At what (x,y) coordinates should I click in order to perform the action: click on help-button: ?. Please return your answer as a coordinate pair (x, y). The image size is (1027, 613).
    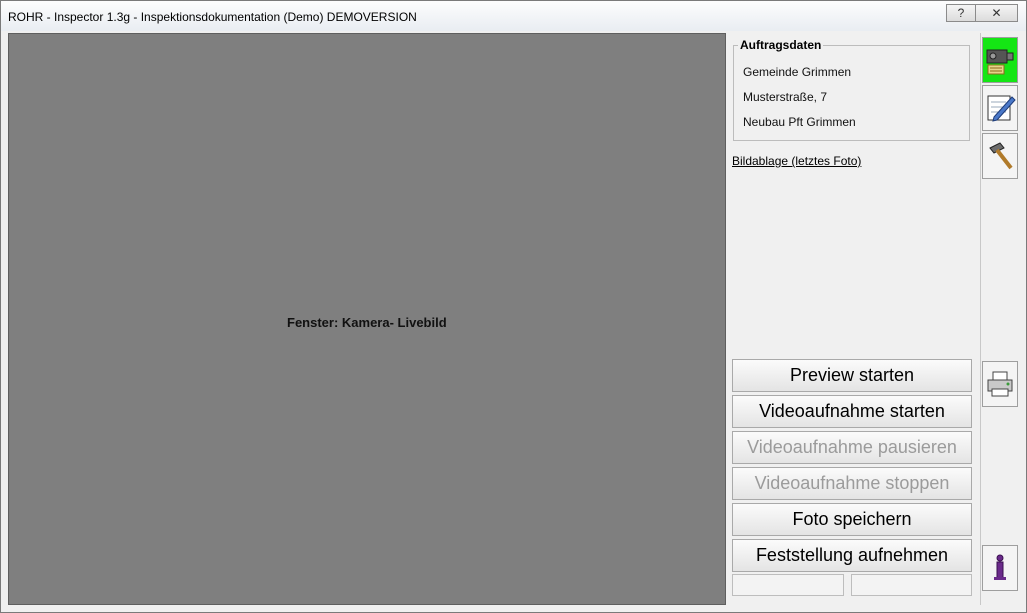
    Looking at the image, I should click on (961, 13).